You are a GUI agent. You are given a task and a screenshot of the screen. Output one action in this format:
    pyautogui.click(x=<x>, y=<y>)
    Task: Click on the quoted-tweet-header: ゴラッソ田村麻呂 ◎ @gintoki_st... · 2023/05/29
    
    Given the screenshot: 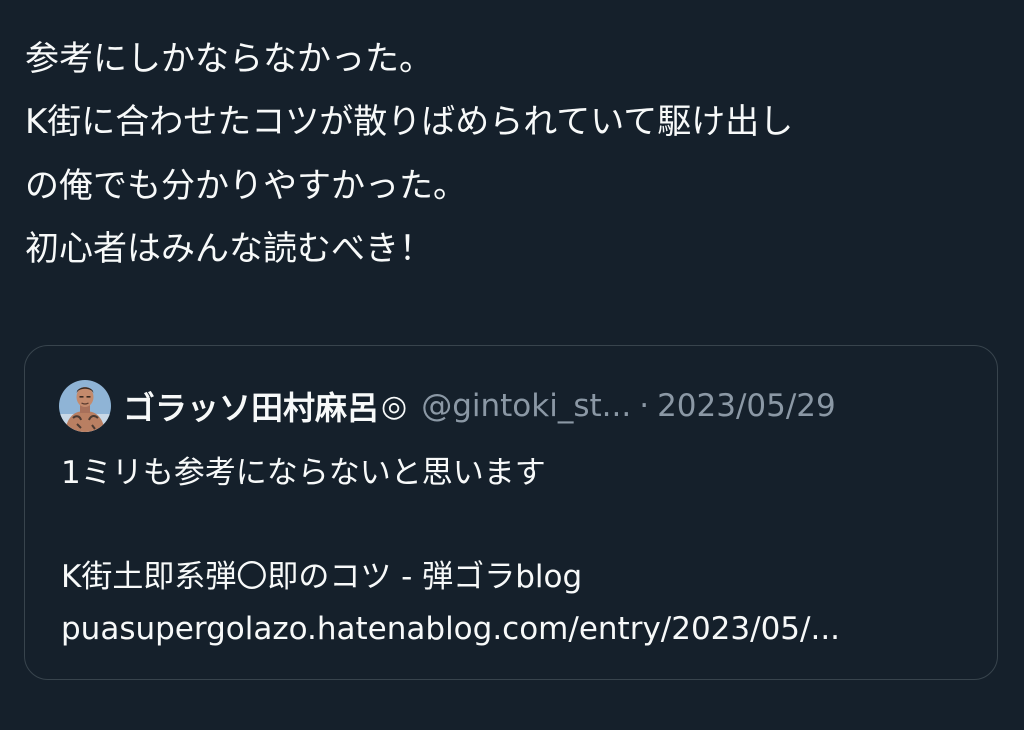 What is the action you would take?
    pyautogui.click(x=447, y=406)
    